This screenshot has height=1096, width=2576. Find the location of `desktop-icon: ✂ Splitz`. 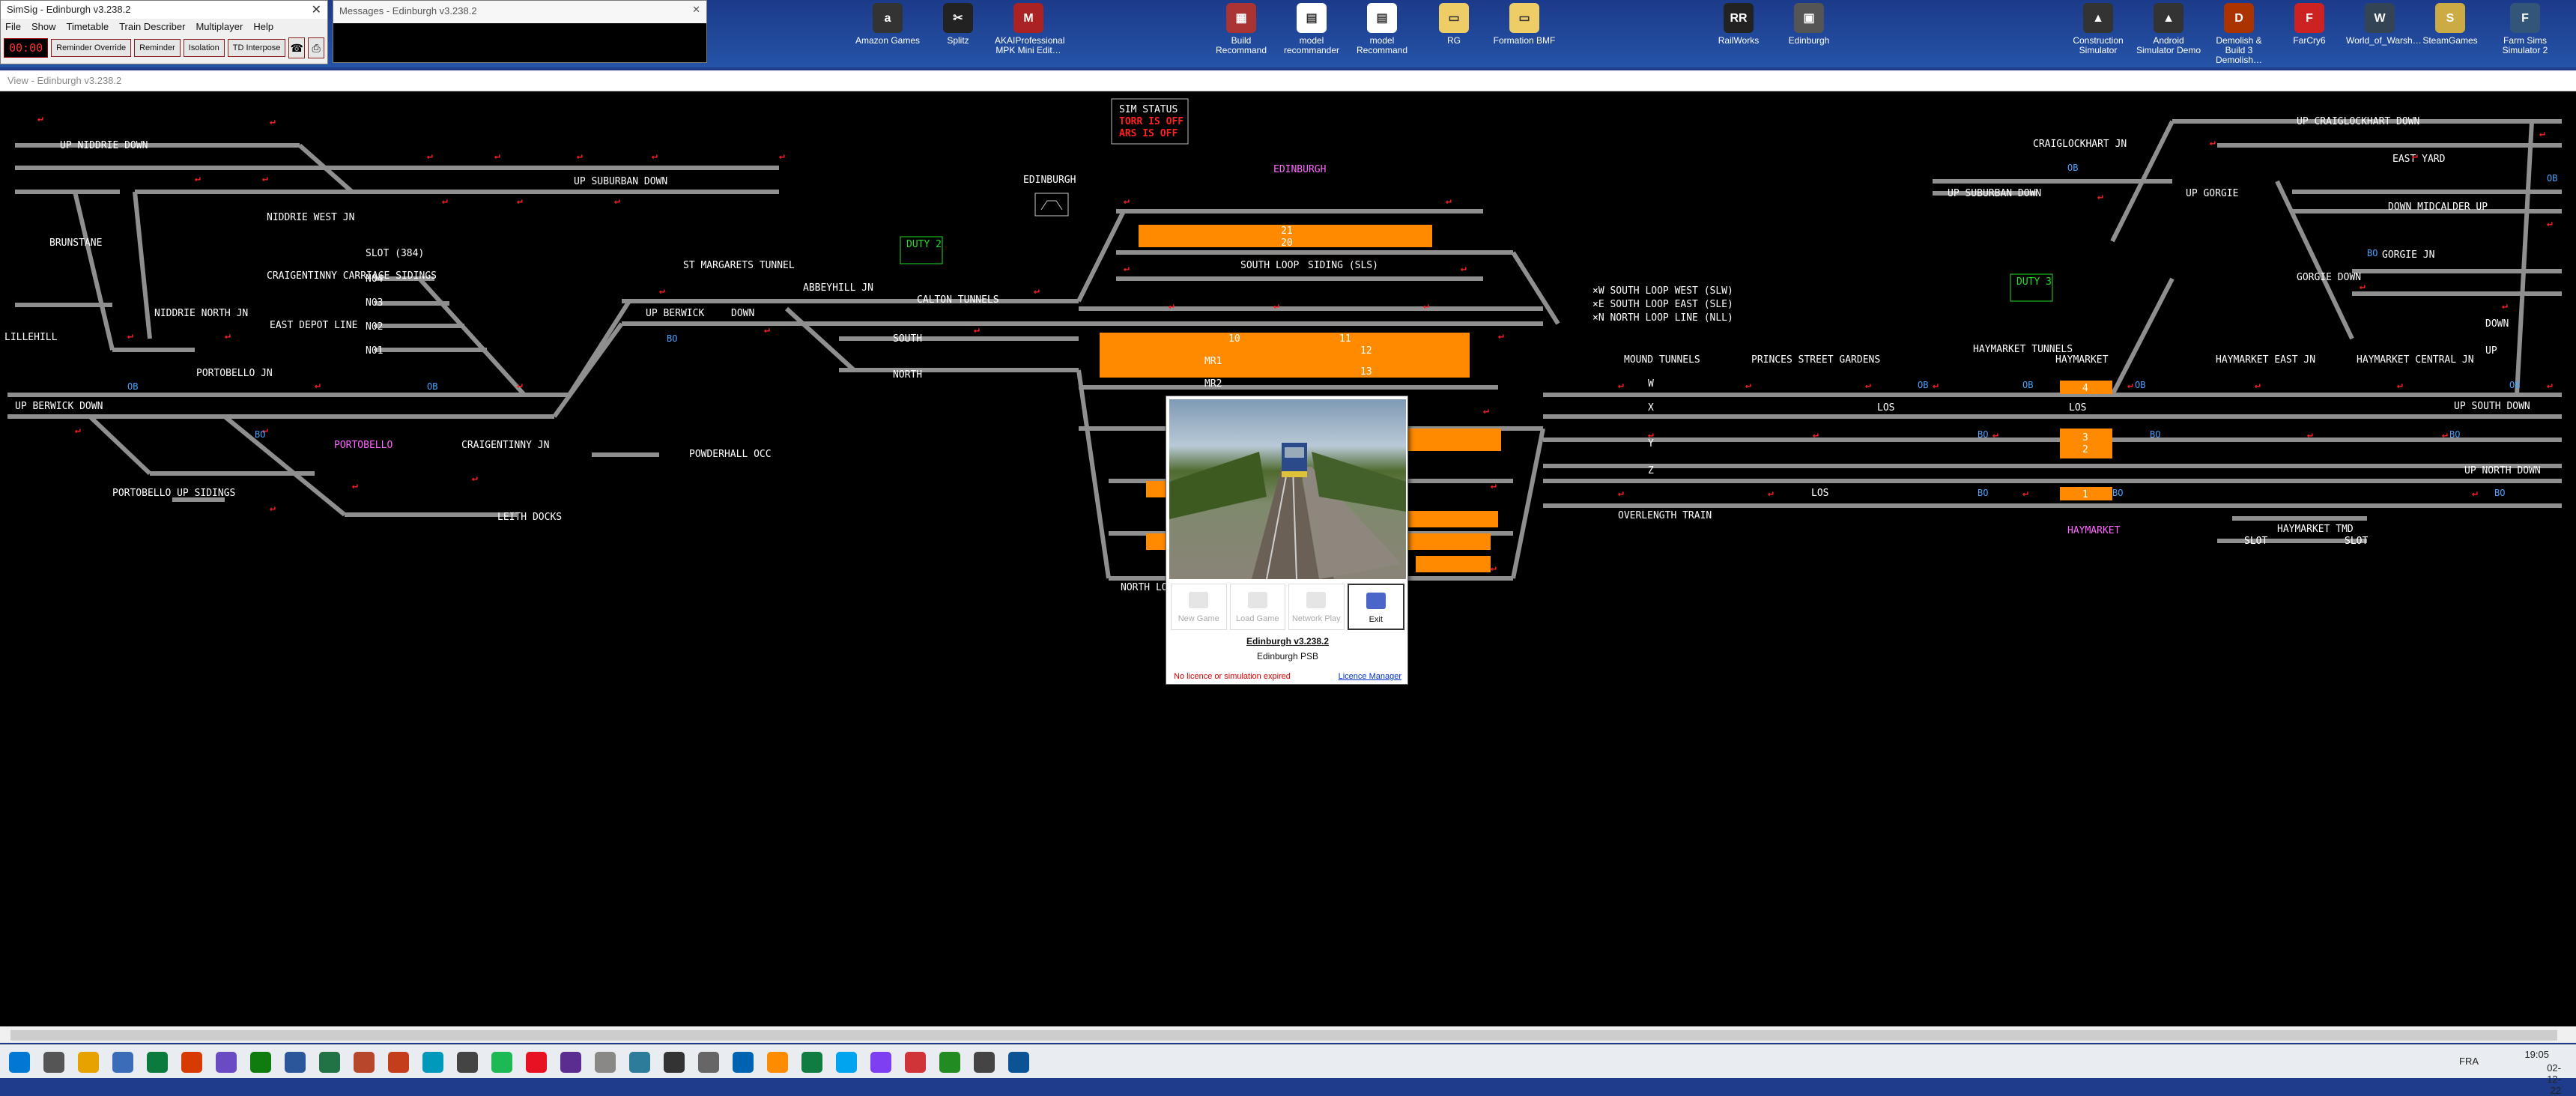

desktop-icon: ✂ Splitz is located at coordinates (958, 24).